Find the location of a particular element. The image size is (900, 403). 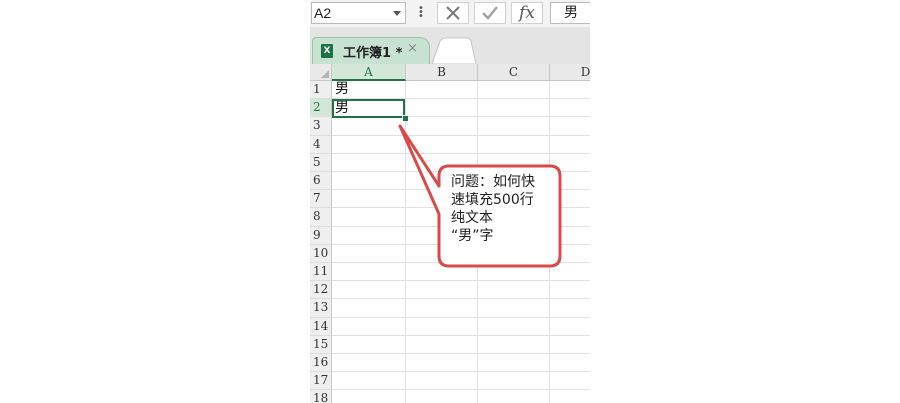

column-header-c: C is located at coordinates (514, 72).